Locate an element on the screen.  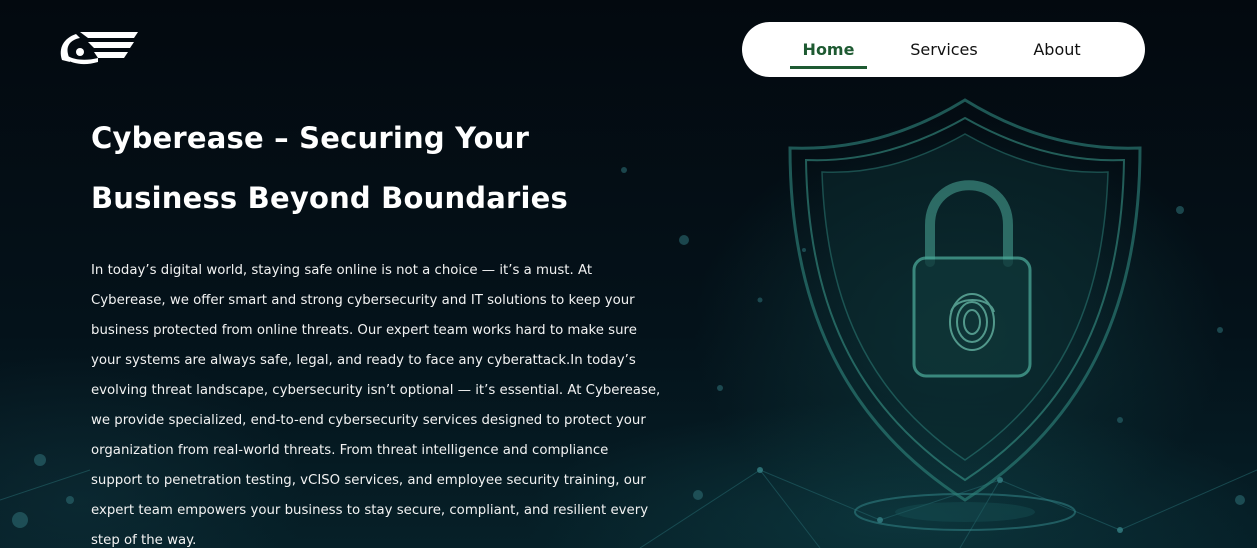
cyberease-logo-icon is located at coordinates (100, 48).